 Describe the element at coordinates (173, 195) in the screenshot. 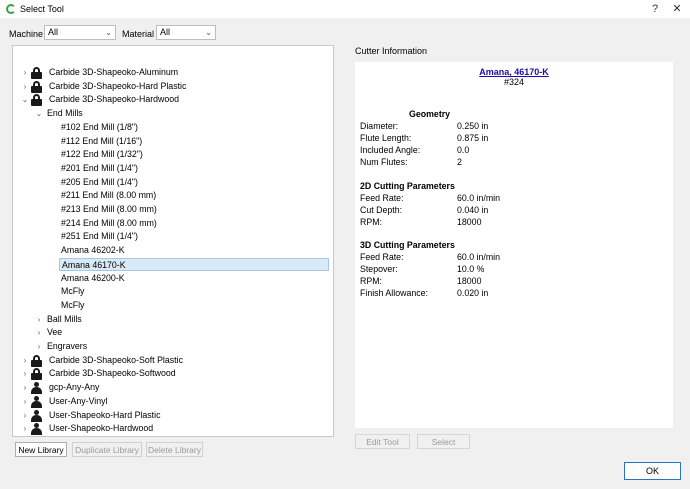

I see `tree-item: #211 End Mill (8.00 mm)` at that location.